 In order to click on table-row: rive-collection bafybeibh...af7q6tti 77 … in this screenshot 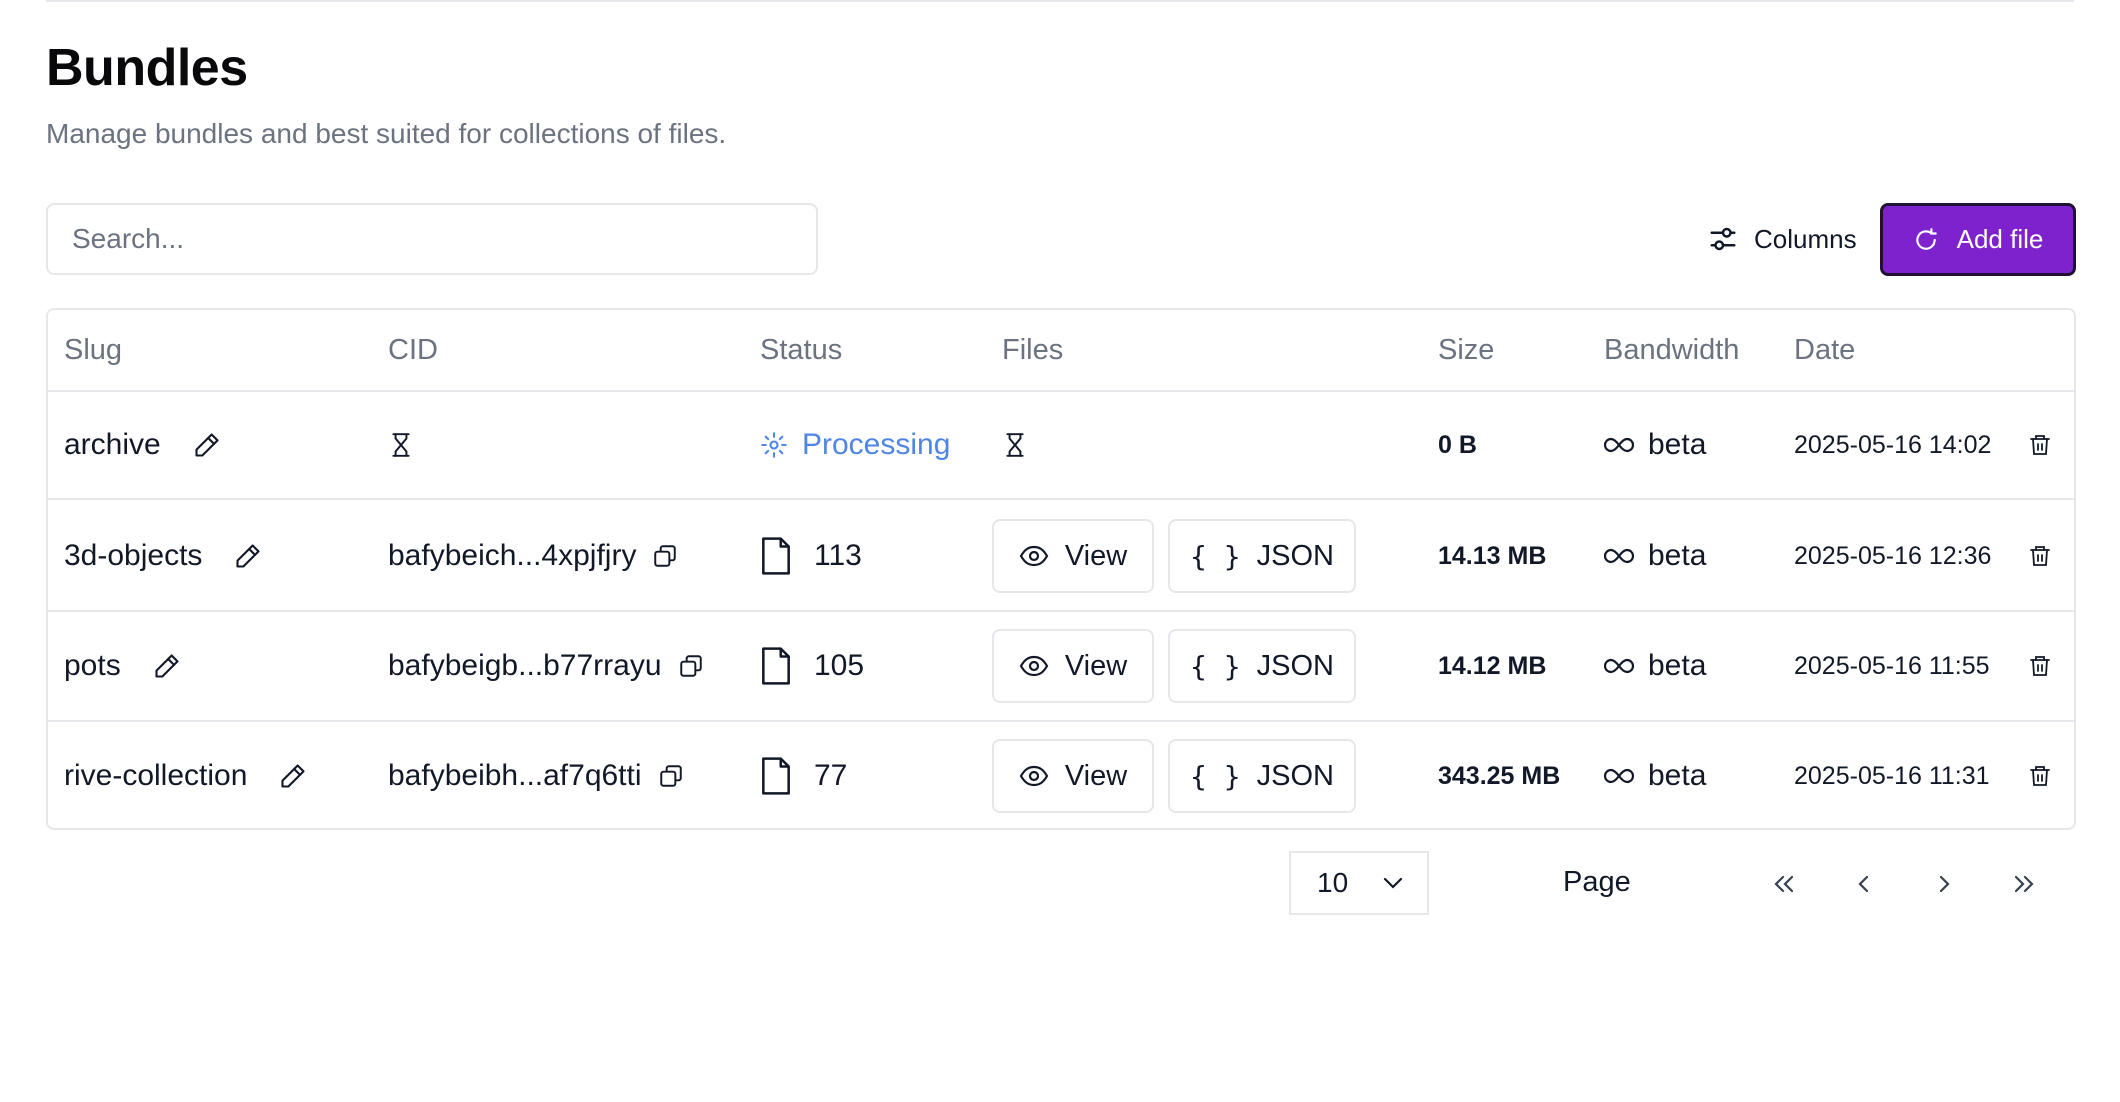, I will do `click(1061, 775)`.